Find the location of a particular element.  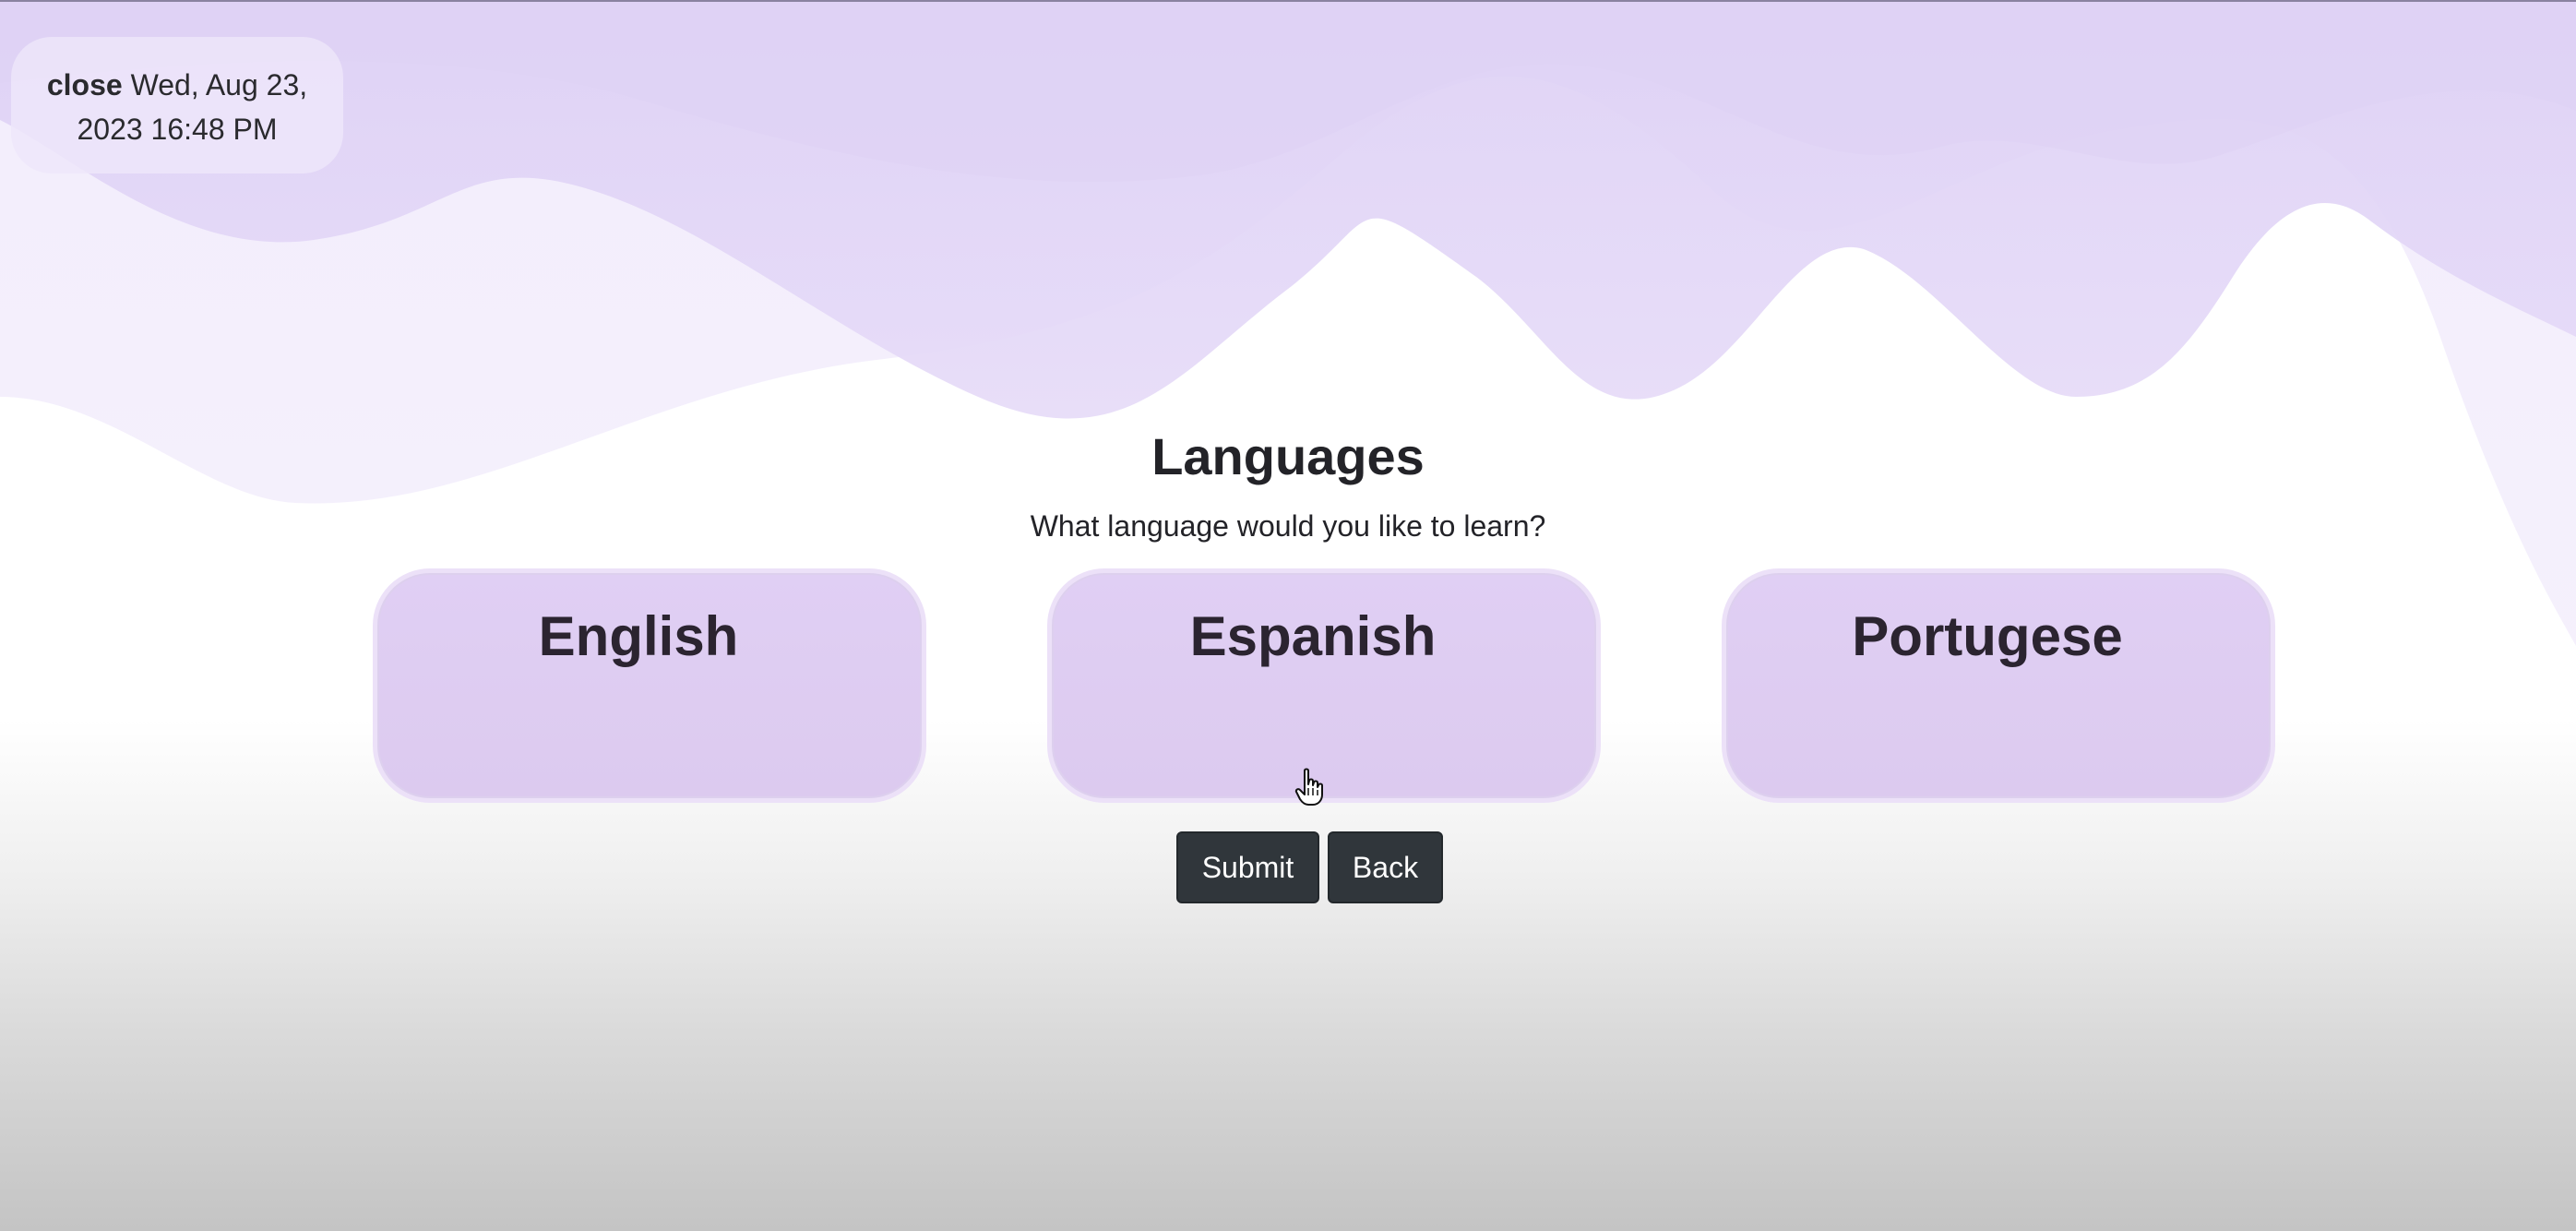

language-card-portugese: Portugese is located at coordinates (1998, 685).